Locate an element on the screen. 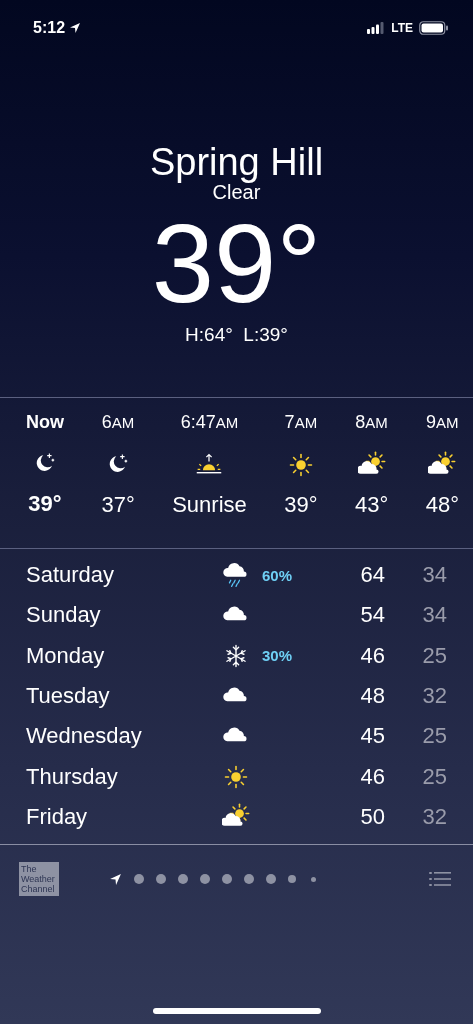 This screenshot has height=1024, width=473. status-time: 5:12 is located at coordinates (49, 28).